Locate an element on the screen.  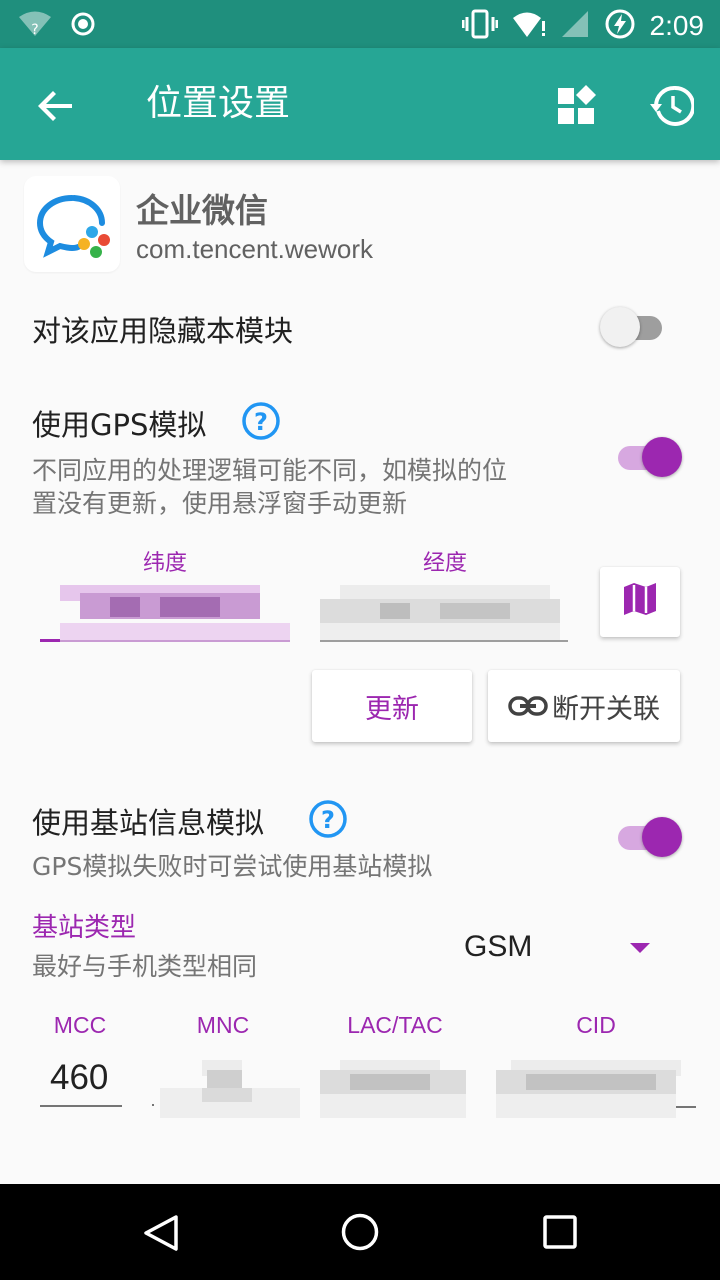
page-title: 位置设置 is located at coordinates (218, 103).